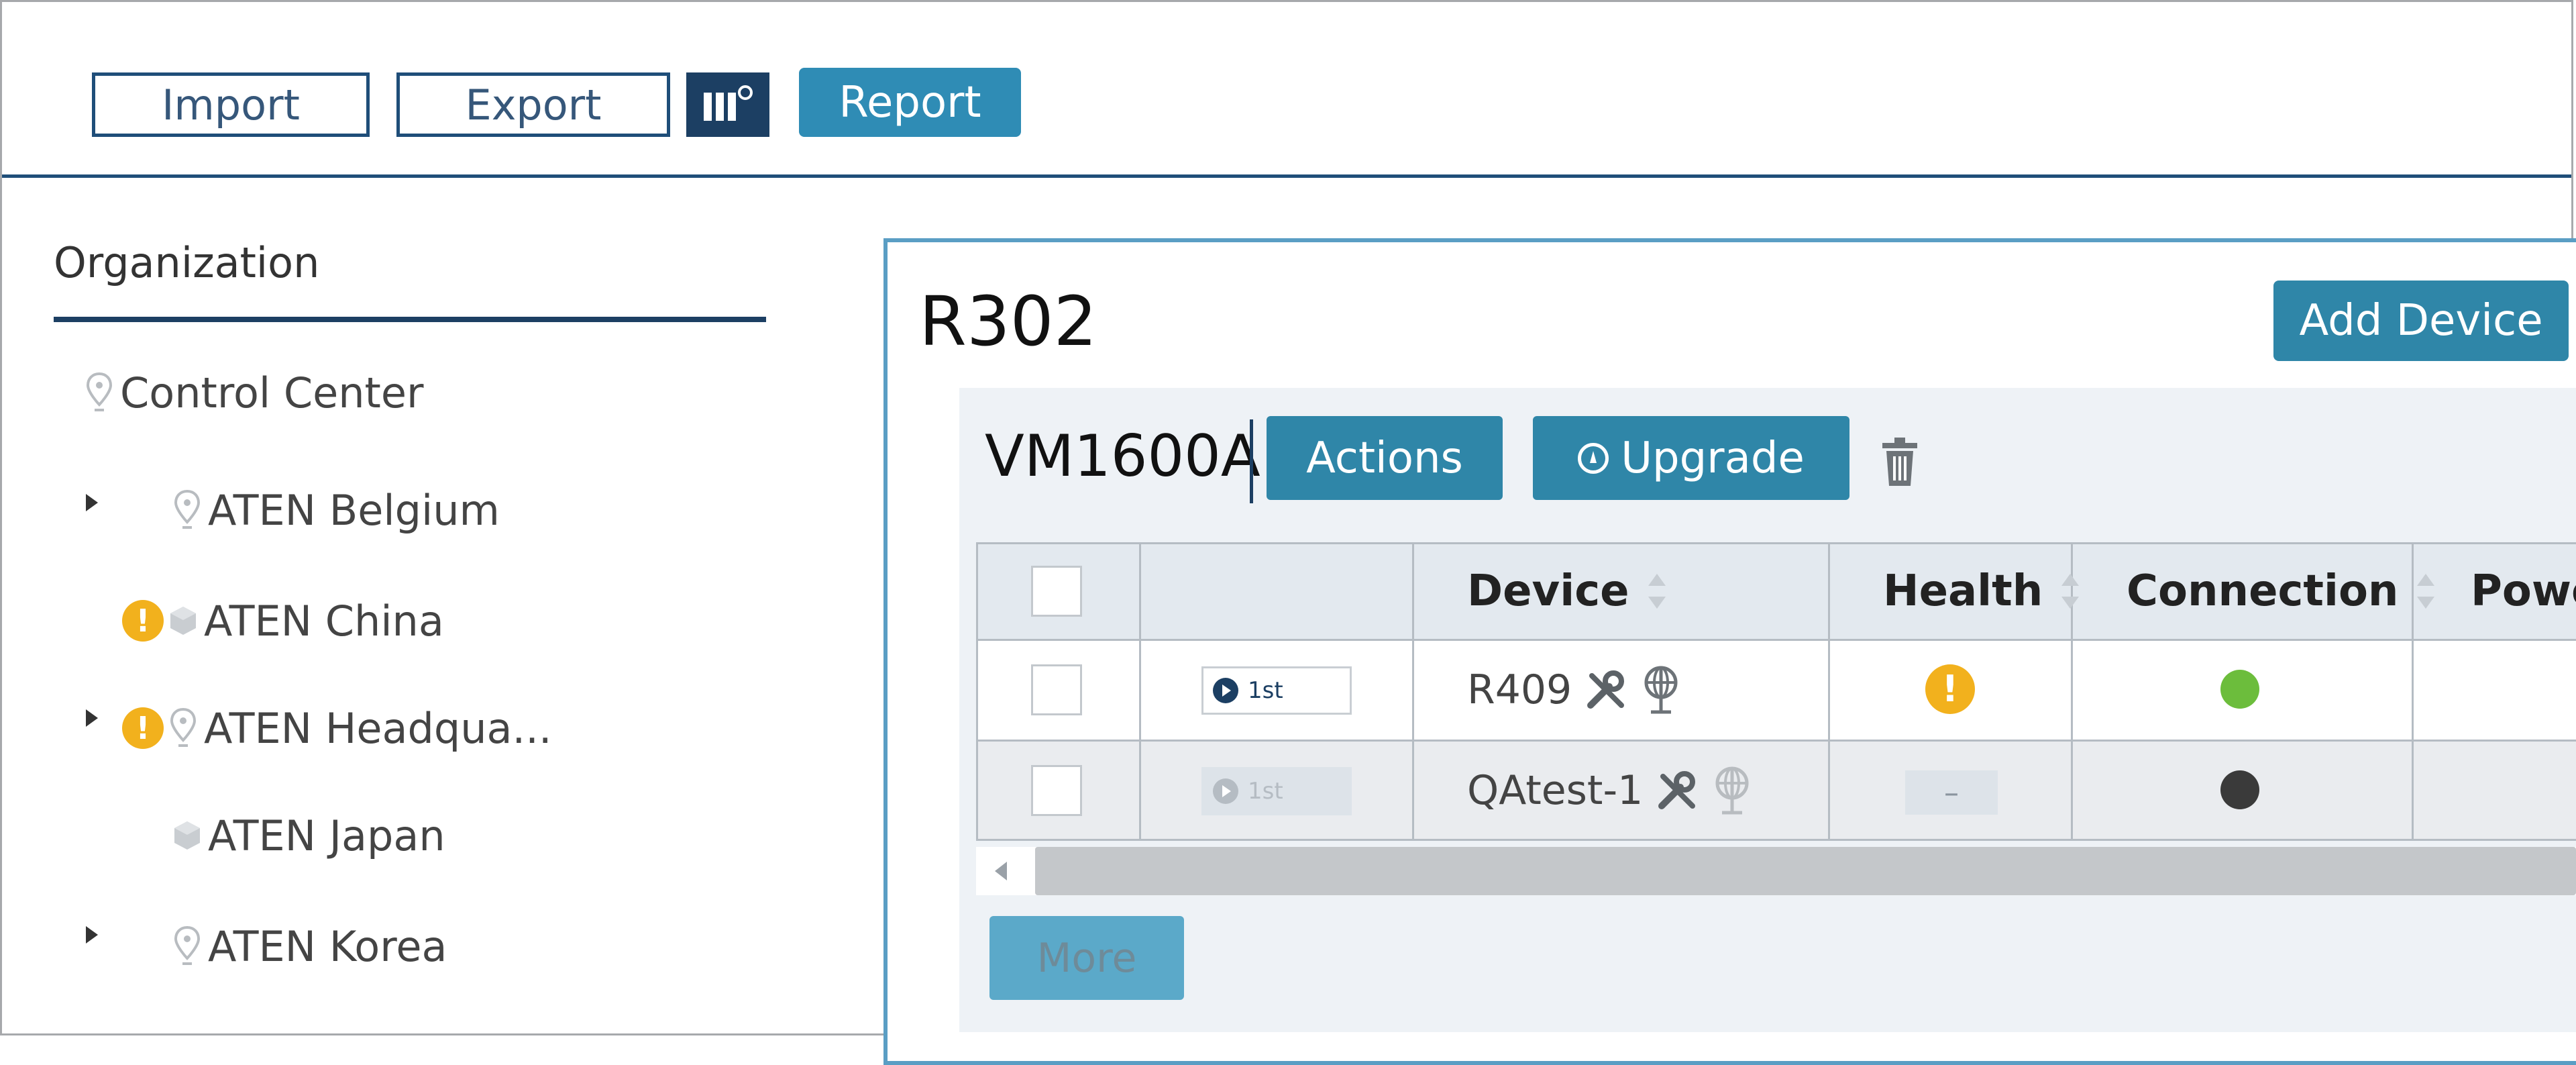 Image resolution: width=2576 pixels, height=1065 pixels. What do you see at coordinates (1555, 790) in the screenshot?
I see `device-name: QAtest-1` at bounding box center [1555, 790].